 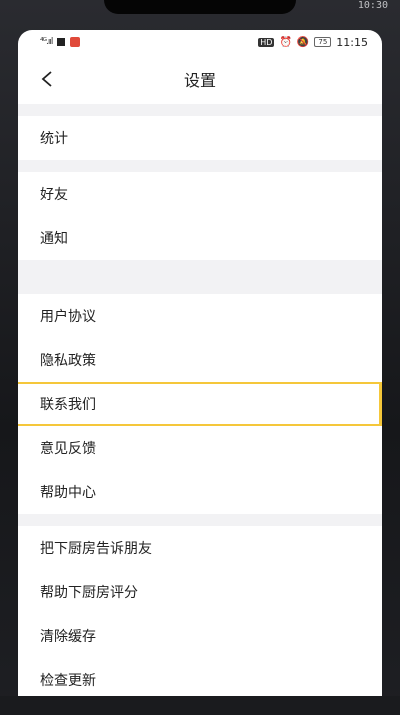 I want to click on menu-item-feedback: 意见反馈, so click(x=200, y=448).